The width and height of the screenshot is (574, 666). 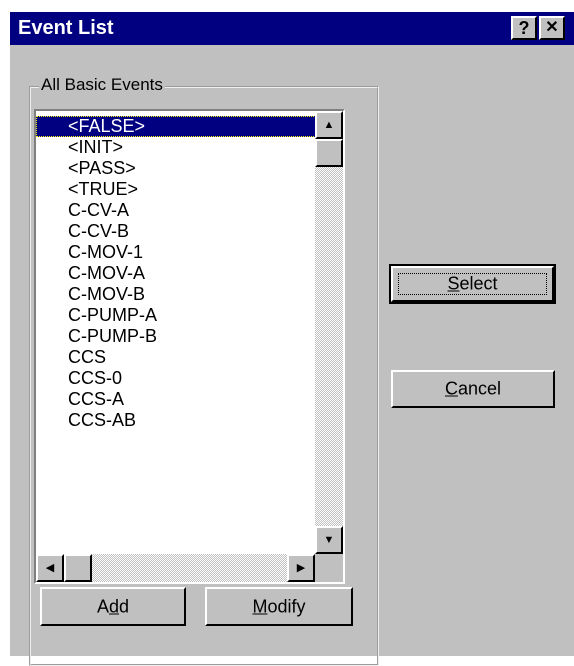 I want to click on select-button: Select, so click(x=472, y=284).